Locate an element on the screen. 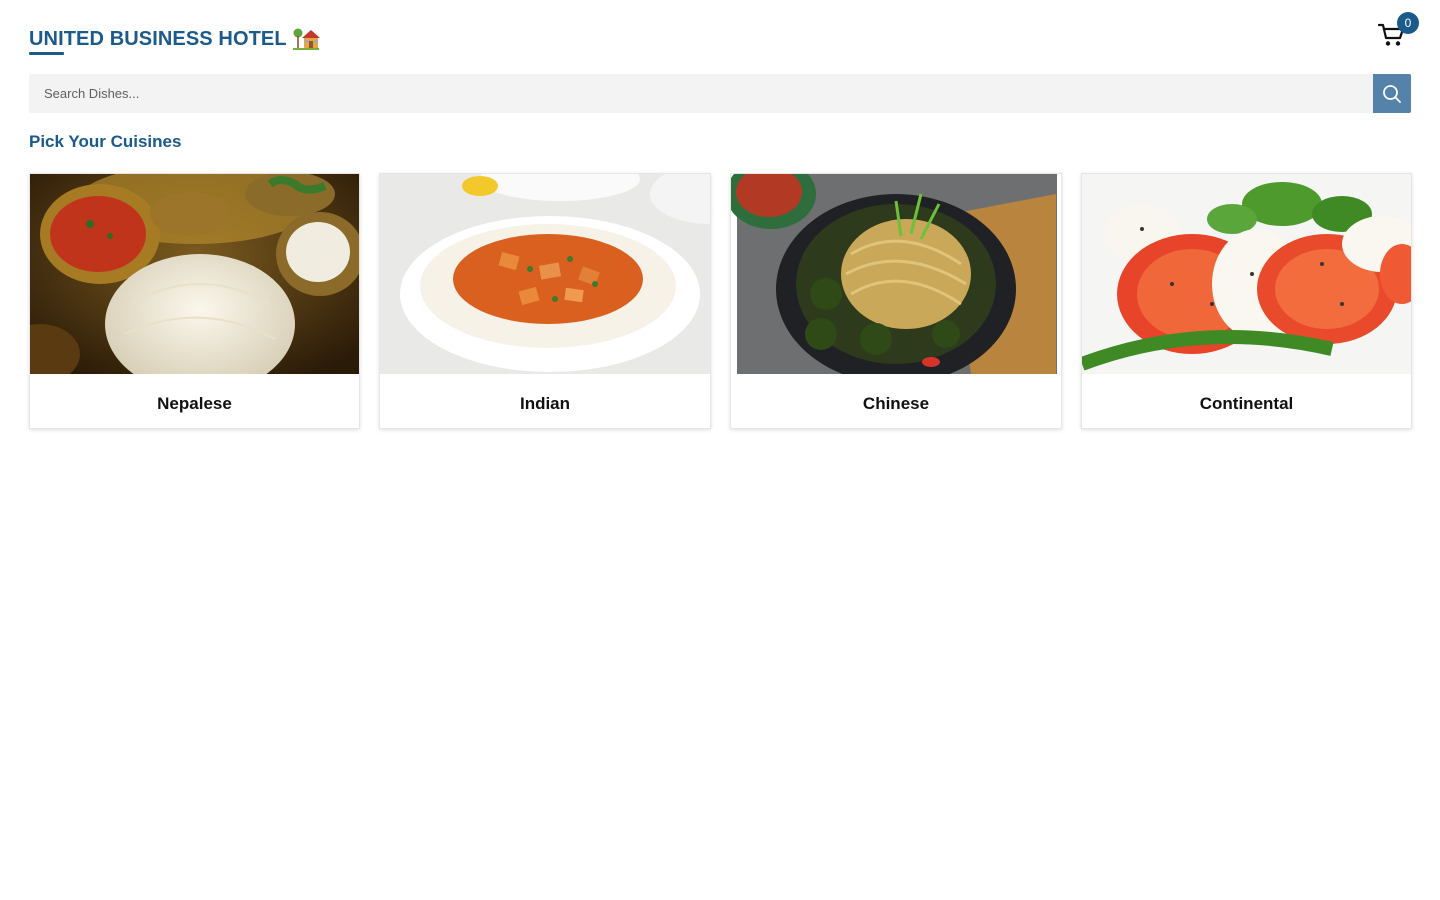  brand: UNITED BUSINESS HOTEL is located at coordinates (174, 39).